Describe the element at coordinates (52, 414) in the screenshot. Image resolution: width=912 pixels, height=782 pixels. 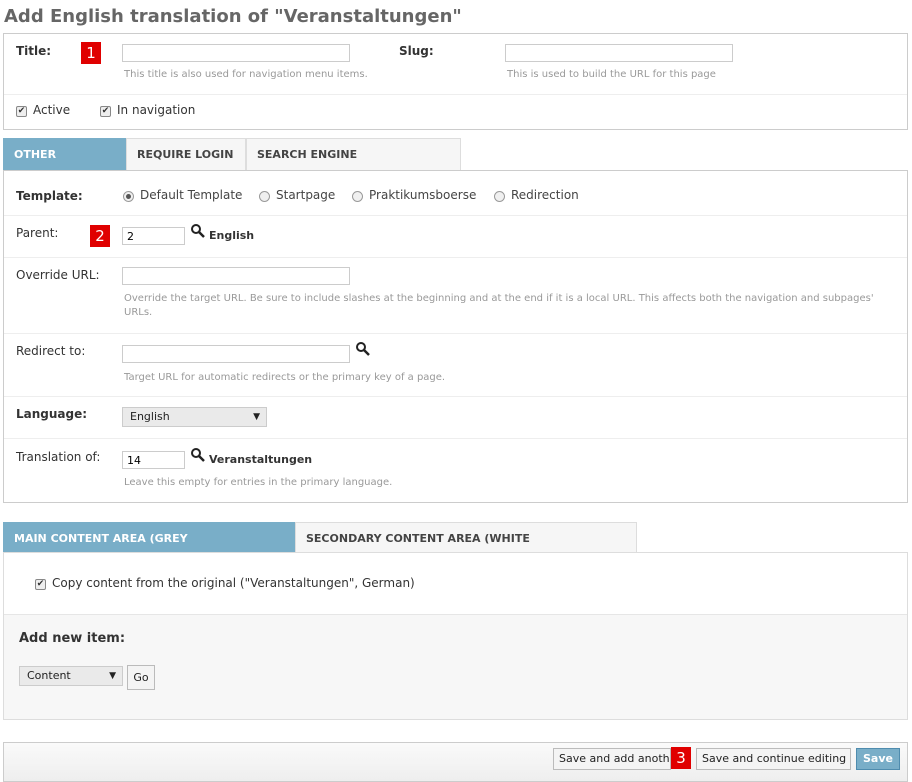
I see `language-label: Language:` at that location.